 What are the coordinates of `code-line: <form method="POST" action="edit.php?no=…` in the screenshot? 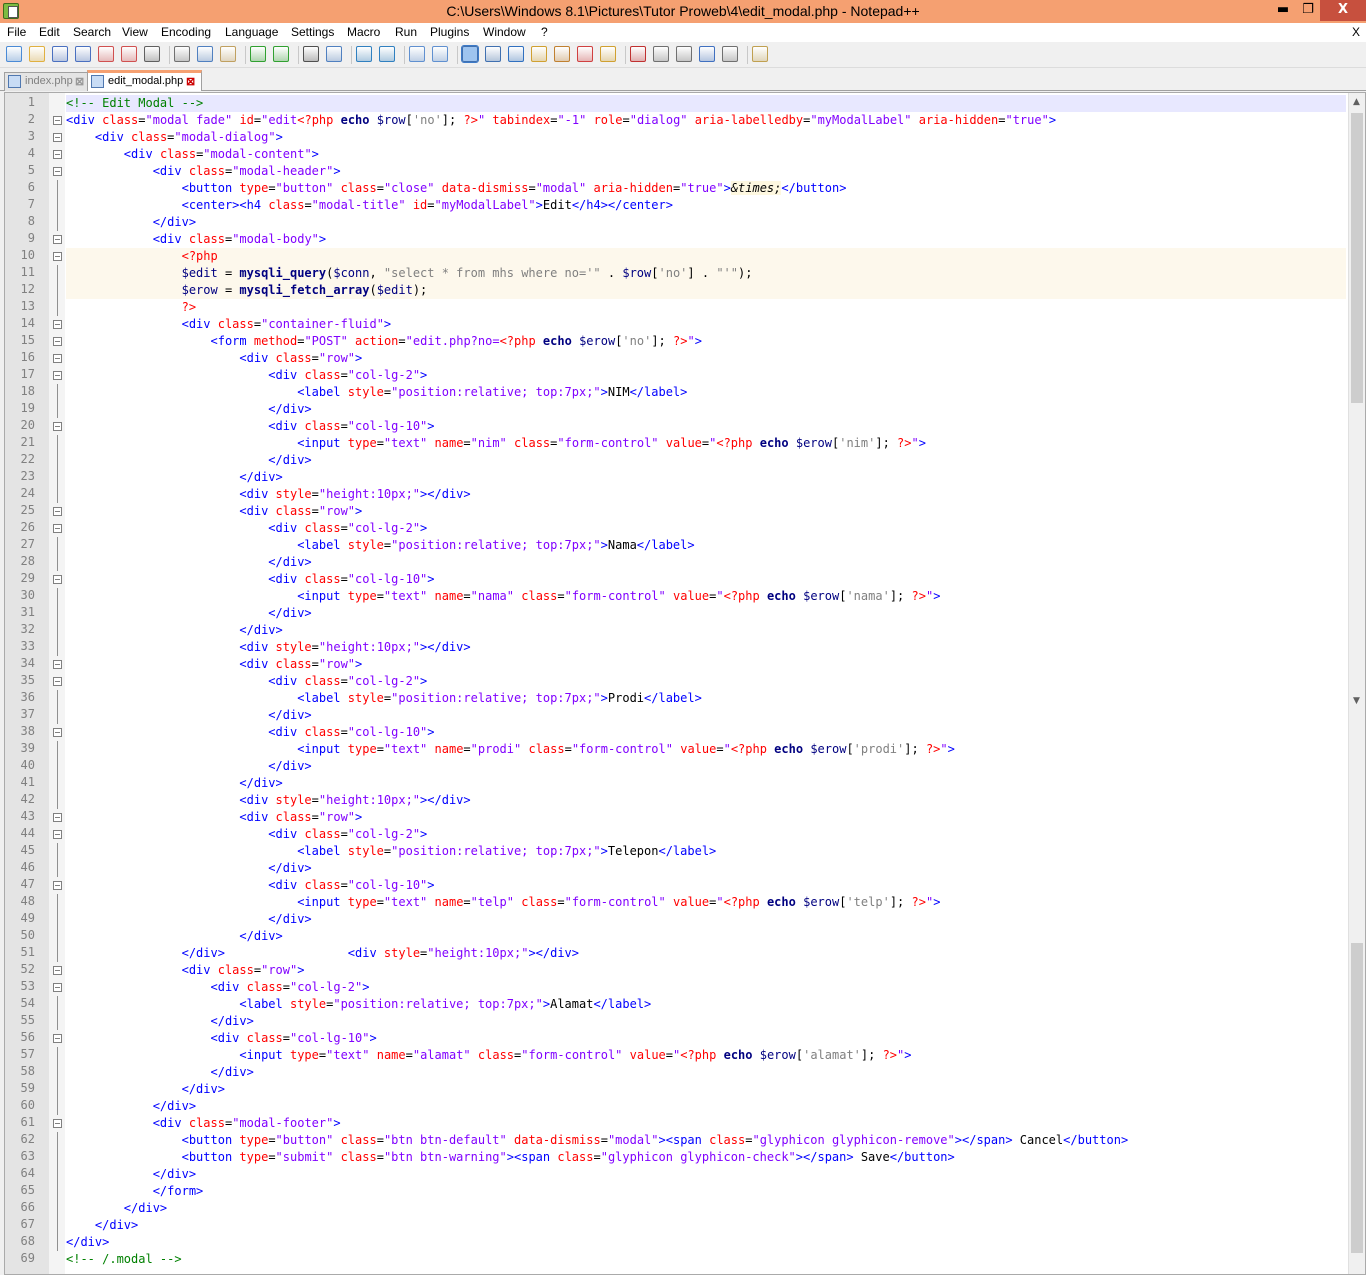 It's located at (706, 341).